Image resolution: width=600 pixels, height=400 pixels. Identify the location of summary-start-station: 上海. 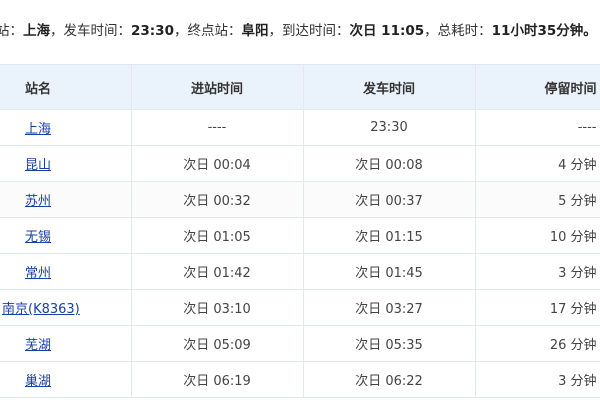
(36, 31).